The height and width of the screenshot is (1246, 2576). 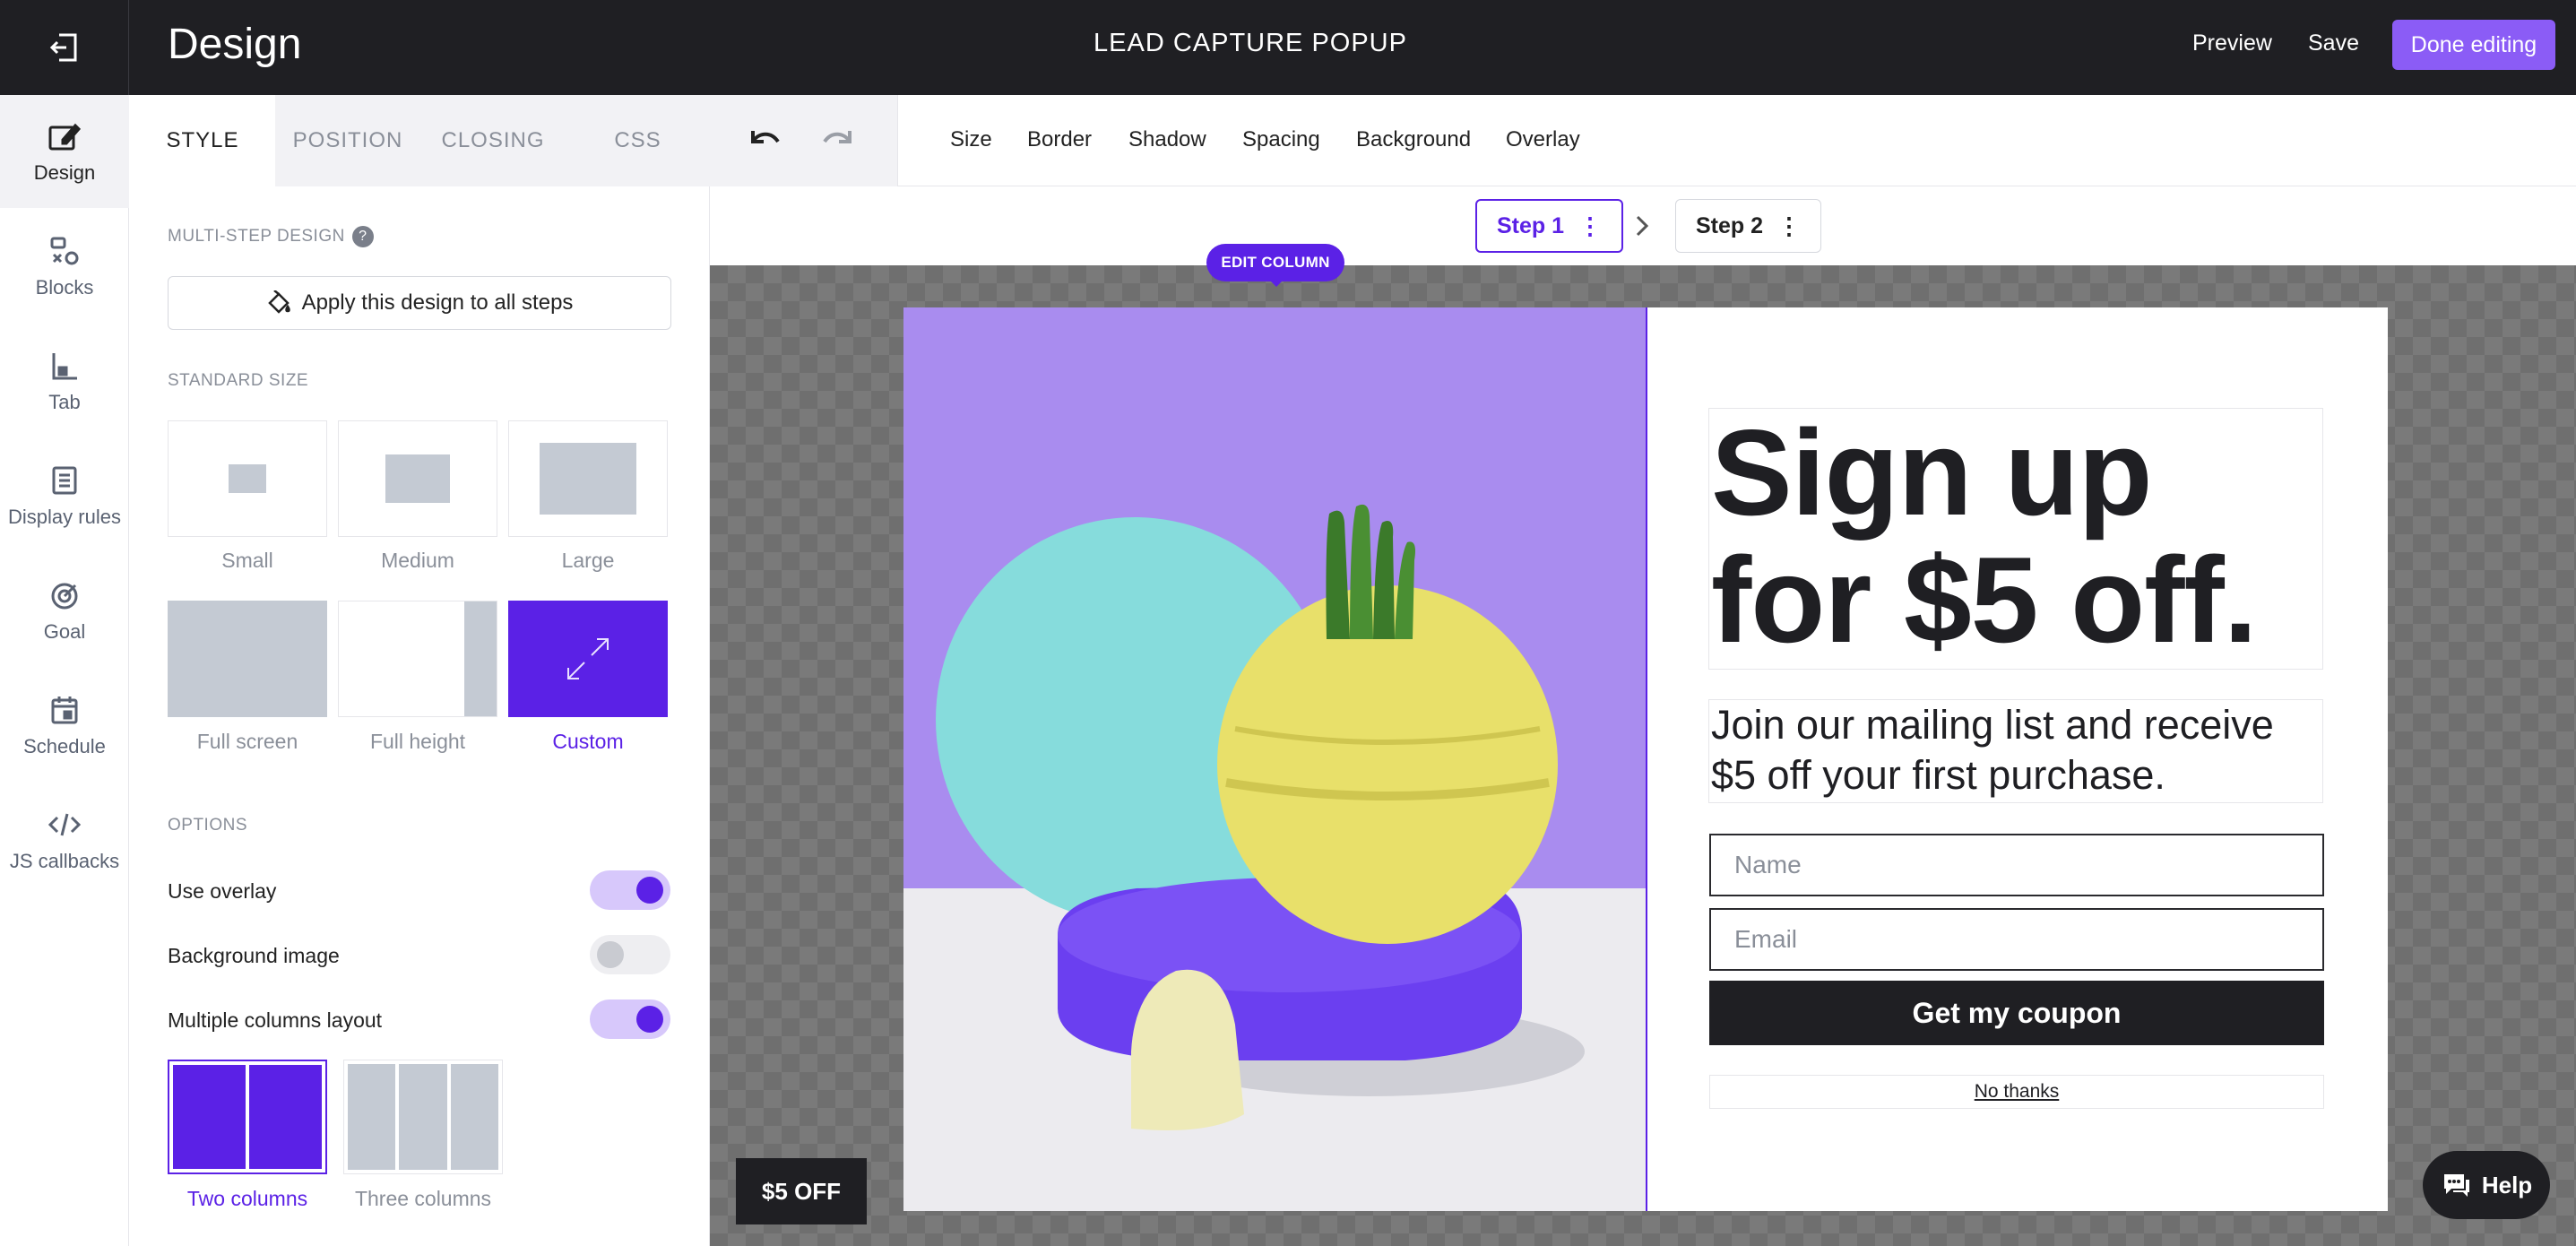 What do you see at coordinates (2016, 1092) in the screenshot?
I see `no-thanks-link: No thanks` at bounding box center [2016, 1092].